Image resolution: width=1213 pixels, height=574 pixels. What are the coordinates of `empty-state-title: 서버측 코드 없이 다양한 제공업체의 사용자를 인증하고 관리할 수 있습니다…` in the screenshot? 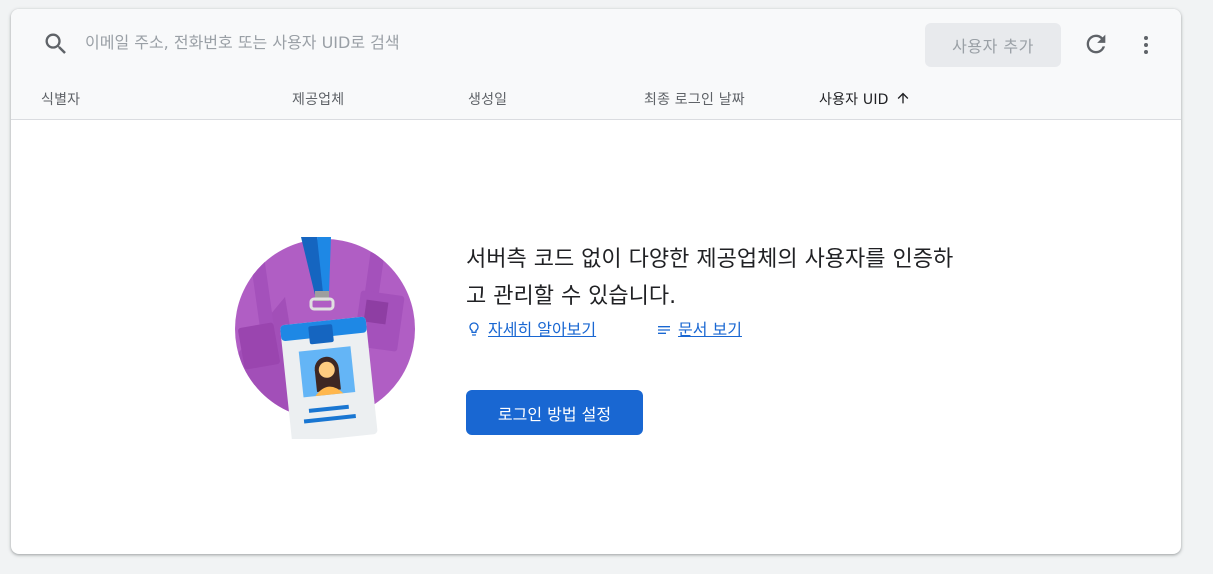 It's located at (710, 278).